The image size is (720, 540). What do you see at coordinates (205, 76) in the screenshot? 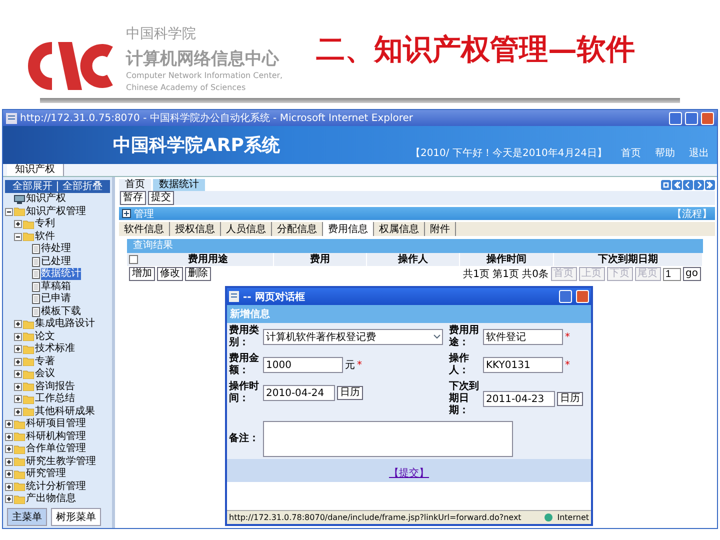
I see `center-english-name: Computer Network Information Center,` at bounding box center [205, 76].